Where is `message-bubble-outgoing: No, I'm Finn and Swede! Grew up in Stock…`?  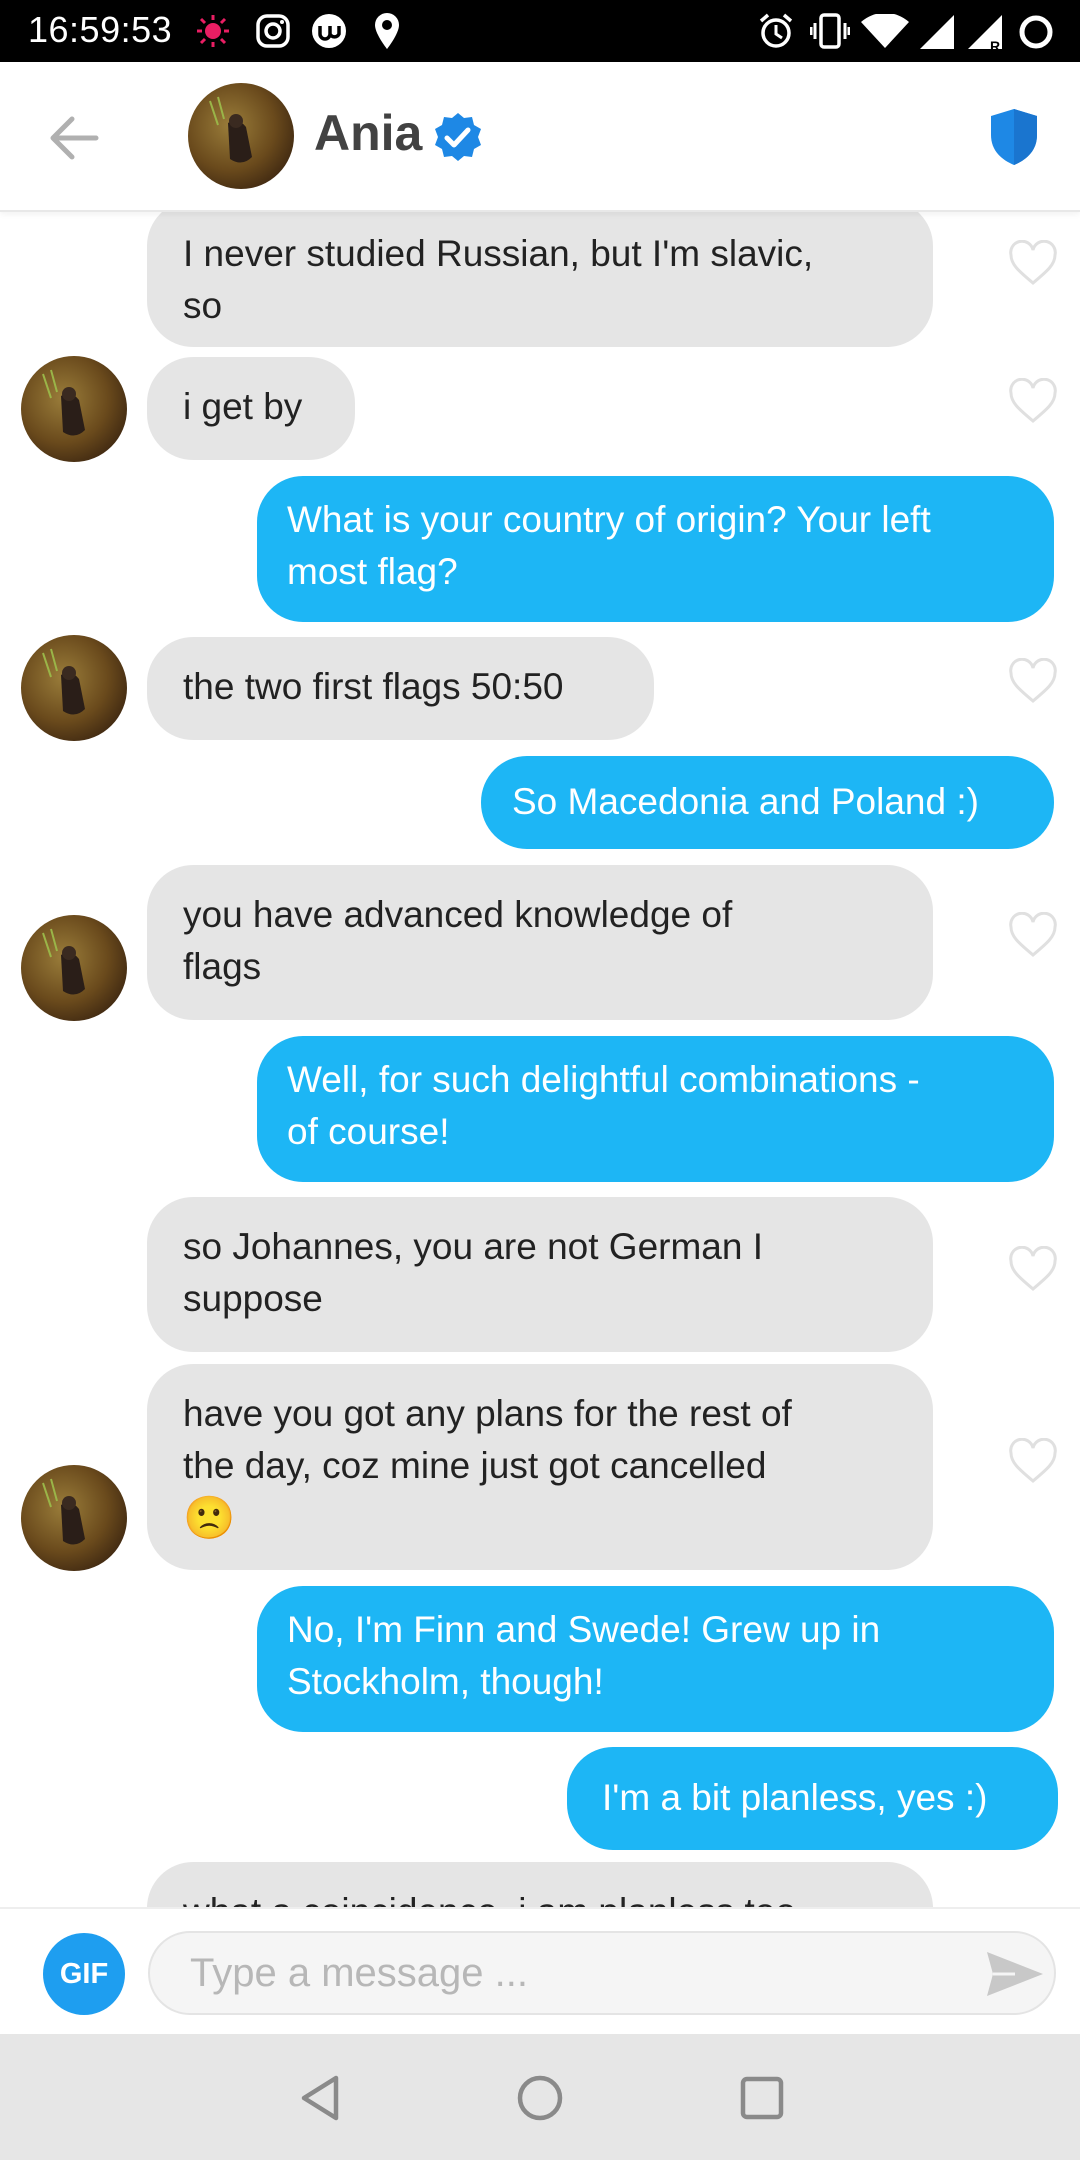 message-bubble-outgoing: No, I'm Finn and Swede! Grew up in Stock… is located at coordinates (655, 1659).